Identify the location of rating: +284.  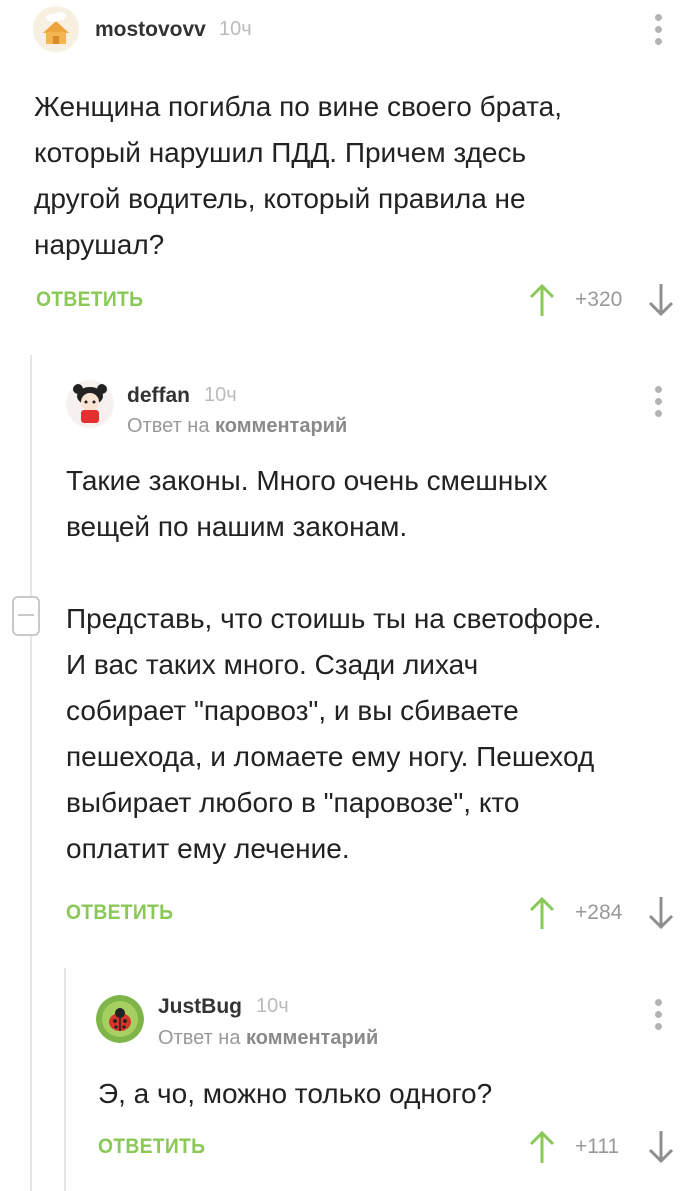
(599, 912).